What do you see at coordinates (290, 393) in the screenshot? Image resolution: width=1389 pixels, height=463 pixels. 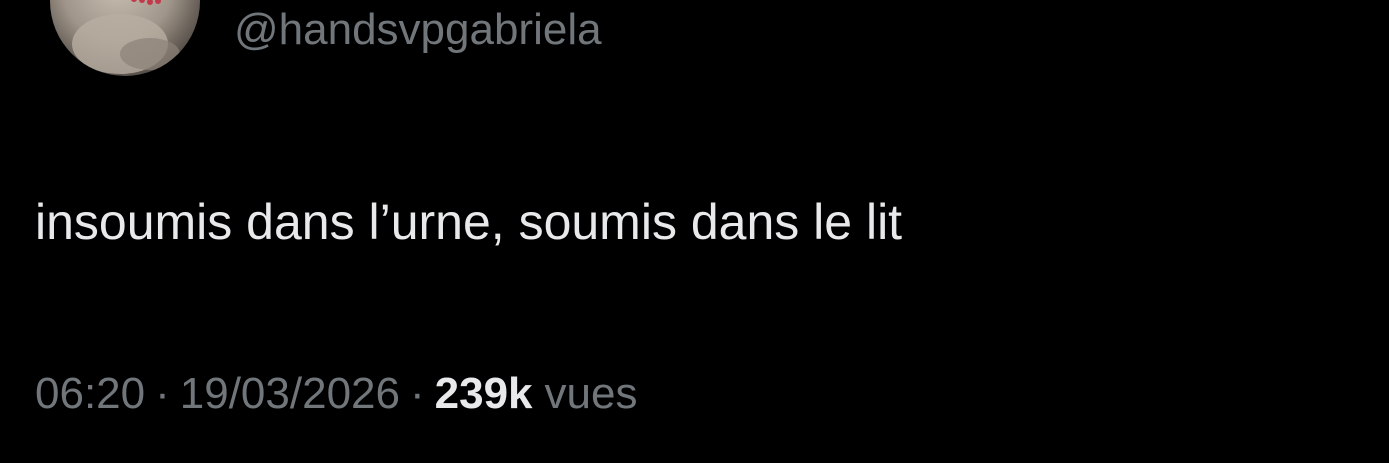 I see `tweet-date: 19/03/2026` at bounding box center [290, 393].